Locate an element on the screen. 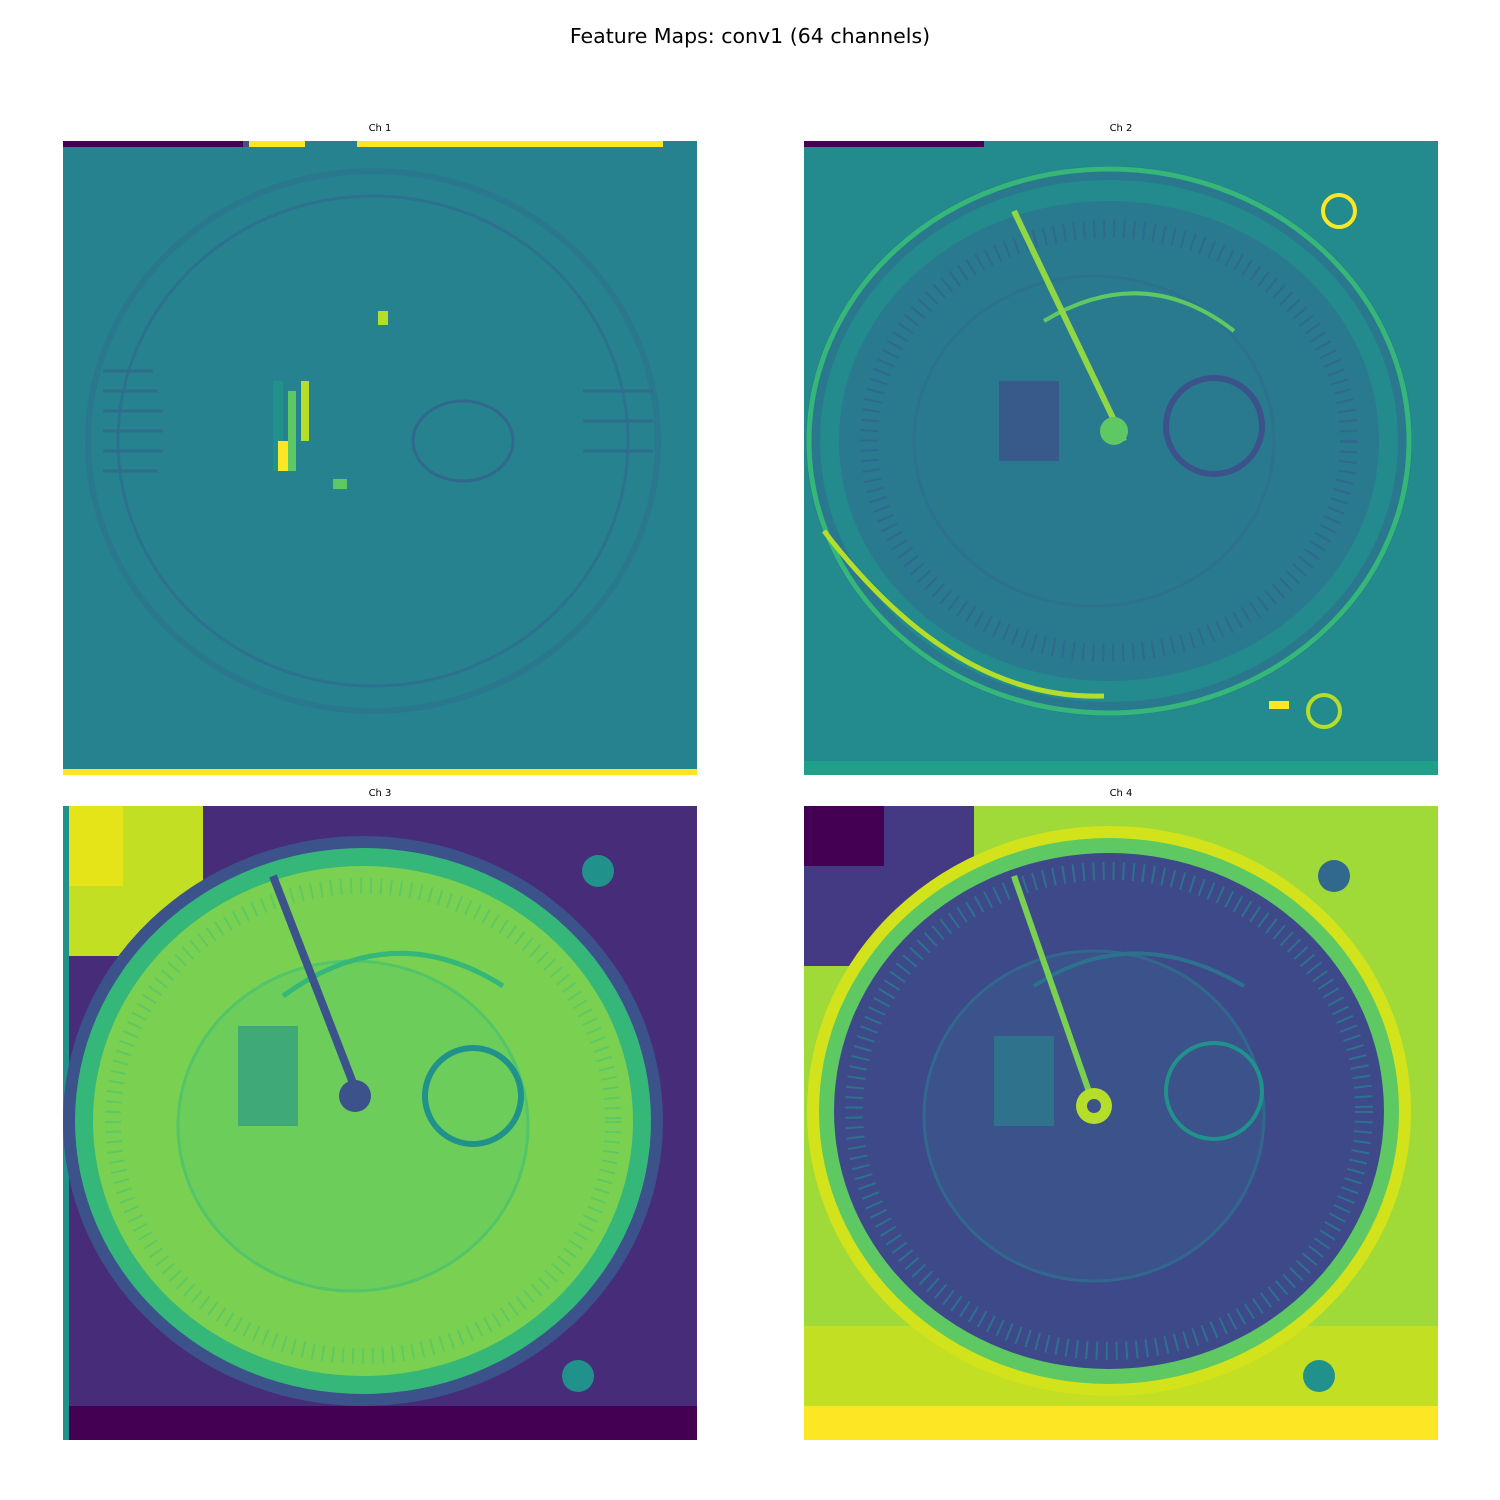  panel-title-ch2: Ch 2 is located at coordinates (1121, 128).